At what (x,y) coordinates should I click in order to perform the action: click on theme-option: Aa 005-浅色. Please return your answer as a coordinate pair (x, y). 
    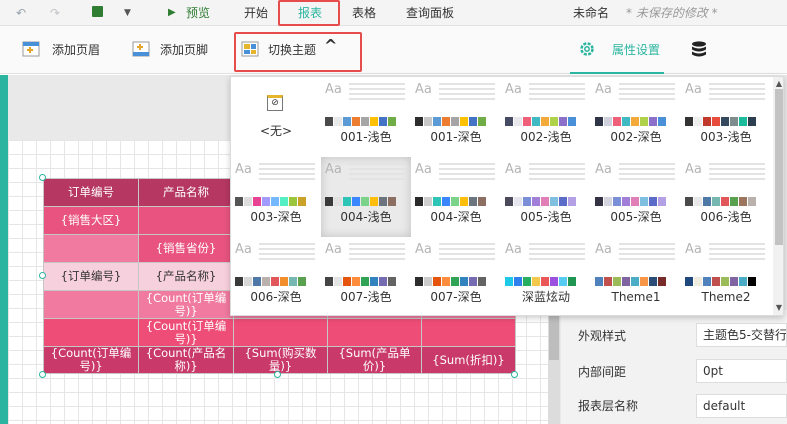
    Looking at the image, I should click on (546, 197).